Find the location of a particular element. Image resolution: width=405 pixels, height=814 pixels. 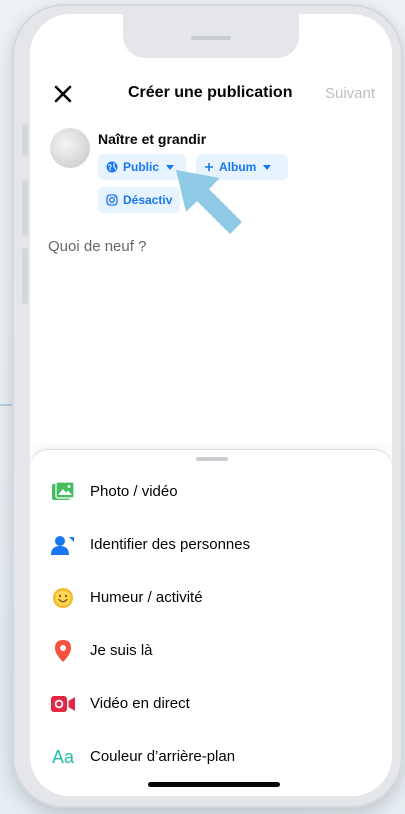

home-indicator is located at coordinates (214, 784).